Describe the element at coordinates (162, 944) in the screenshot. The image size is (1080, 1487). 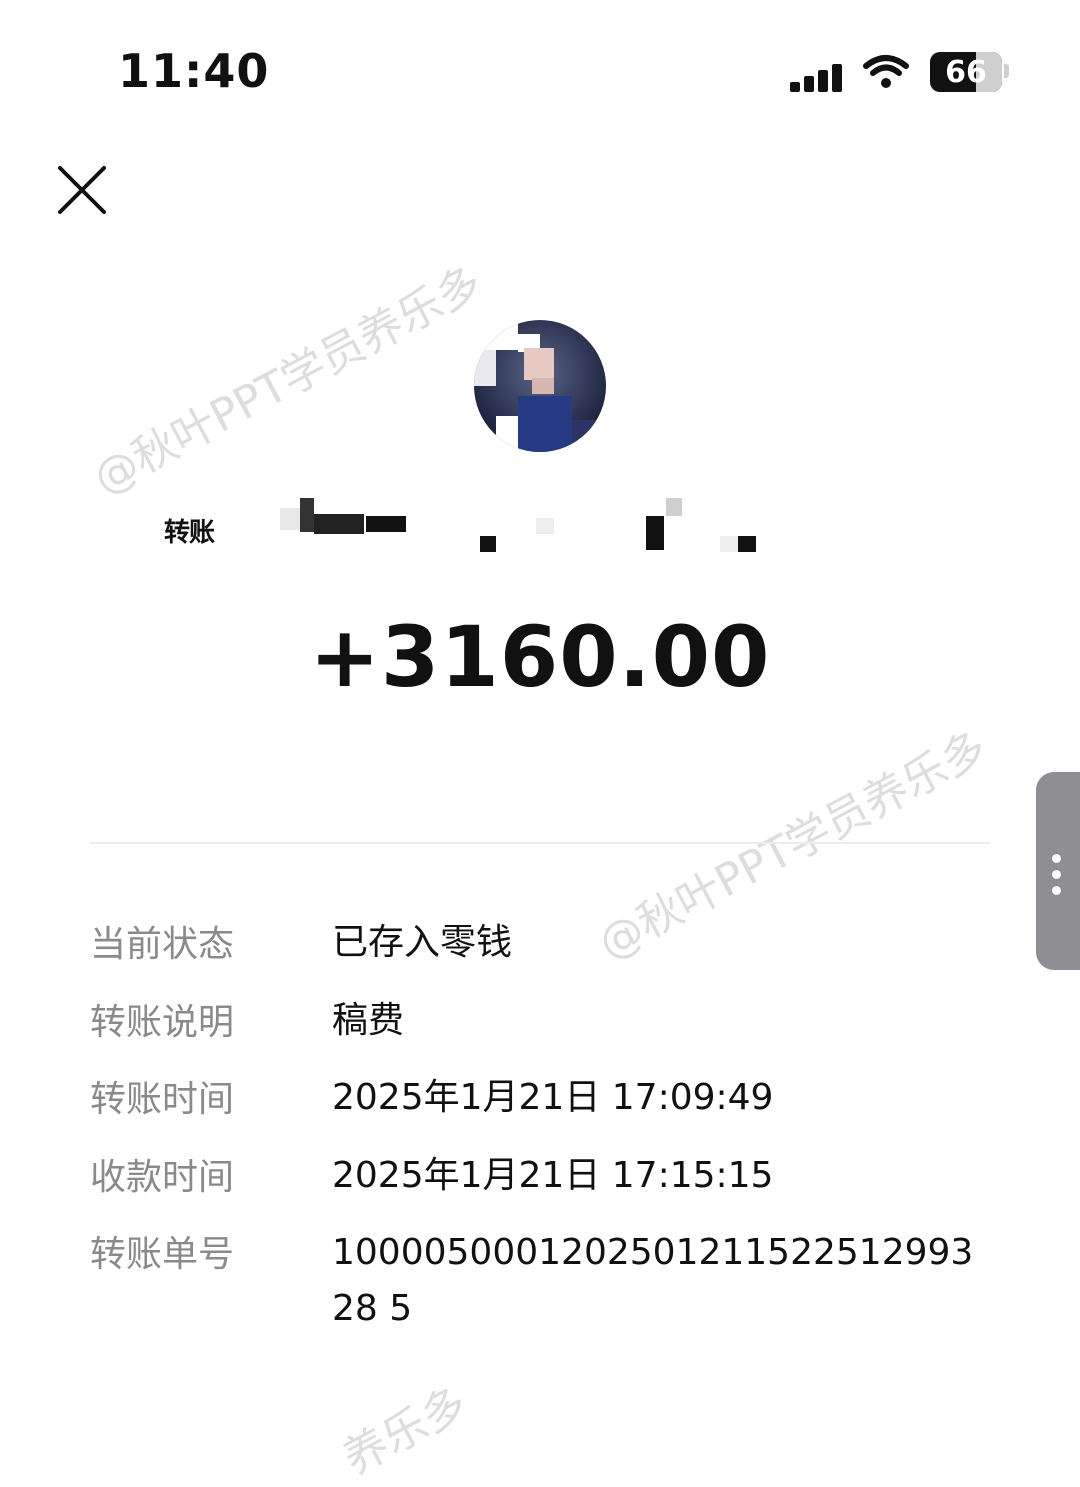
I see `status-label: 当前状态` at that location.